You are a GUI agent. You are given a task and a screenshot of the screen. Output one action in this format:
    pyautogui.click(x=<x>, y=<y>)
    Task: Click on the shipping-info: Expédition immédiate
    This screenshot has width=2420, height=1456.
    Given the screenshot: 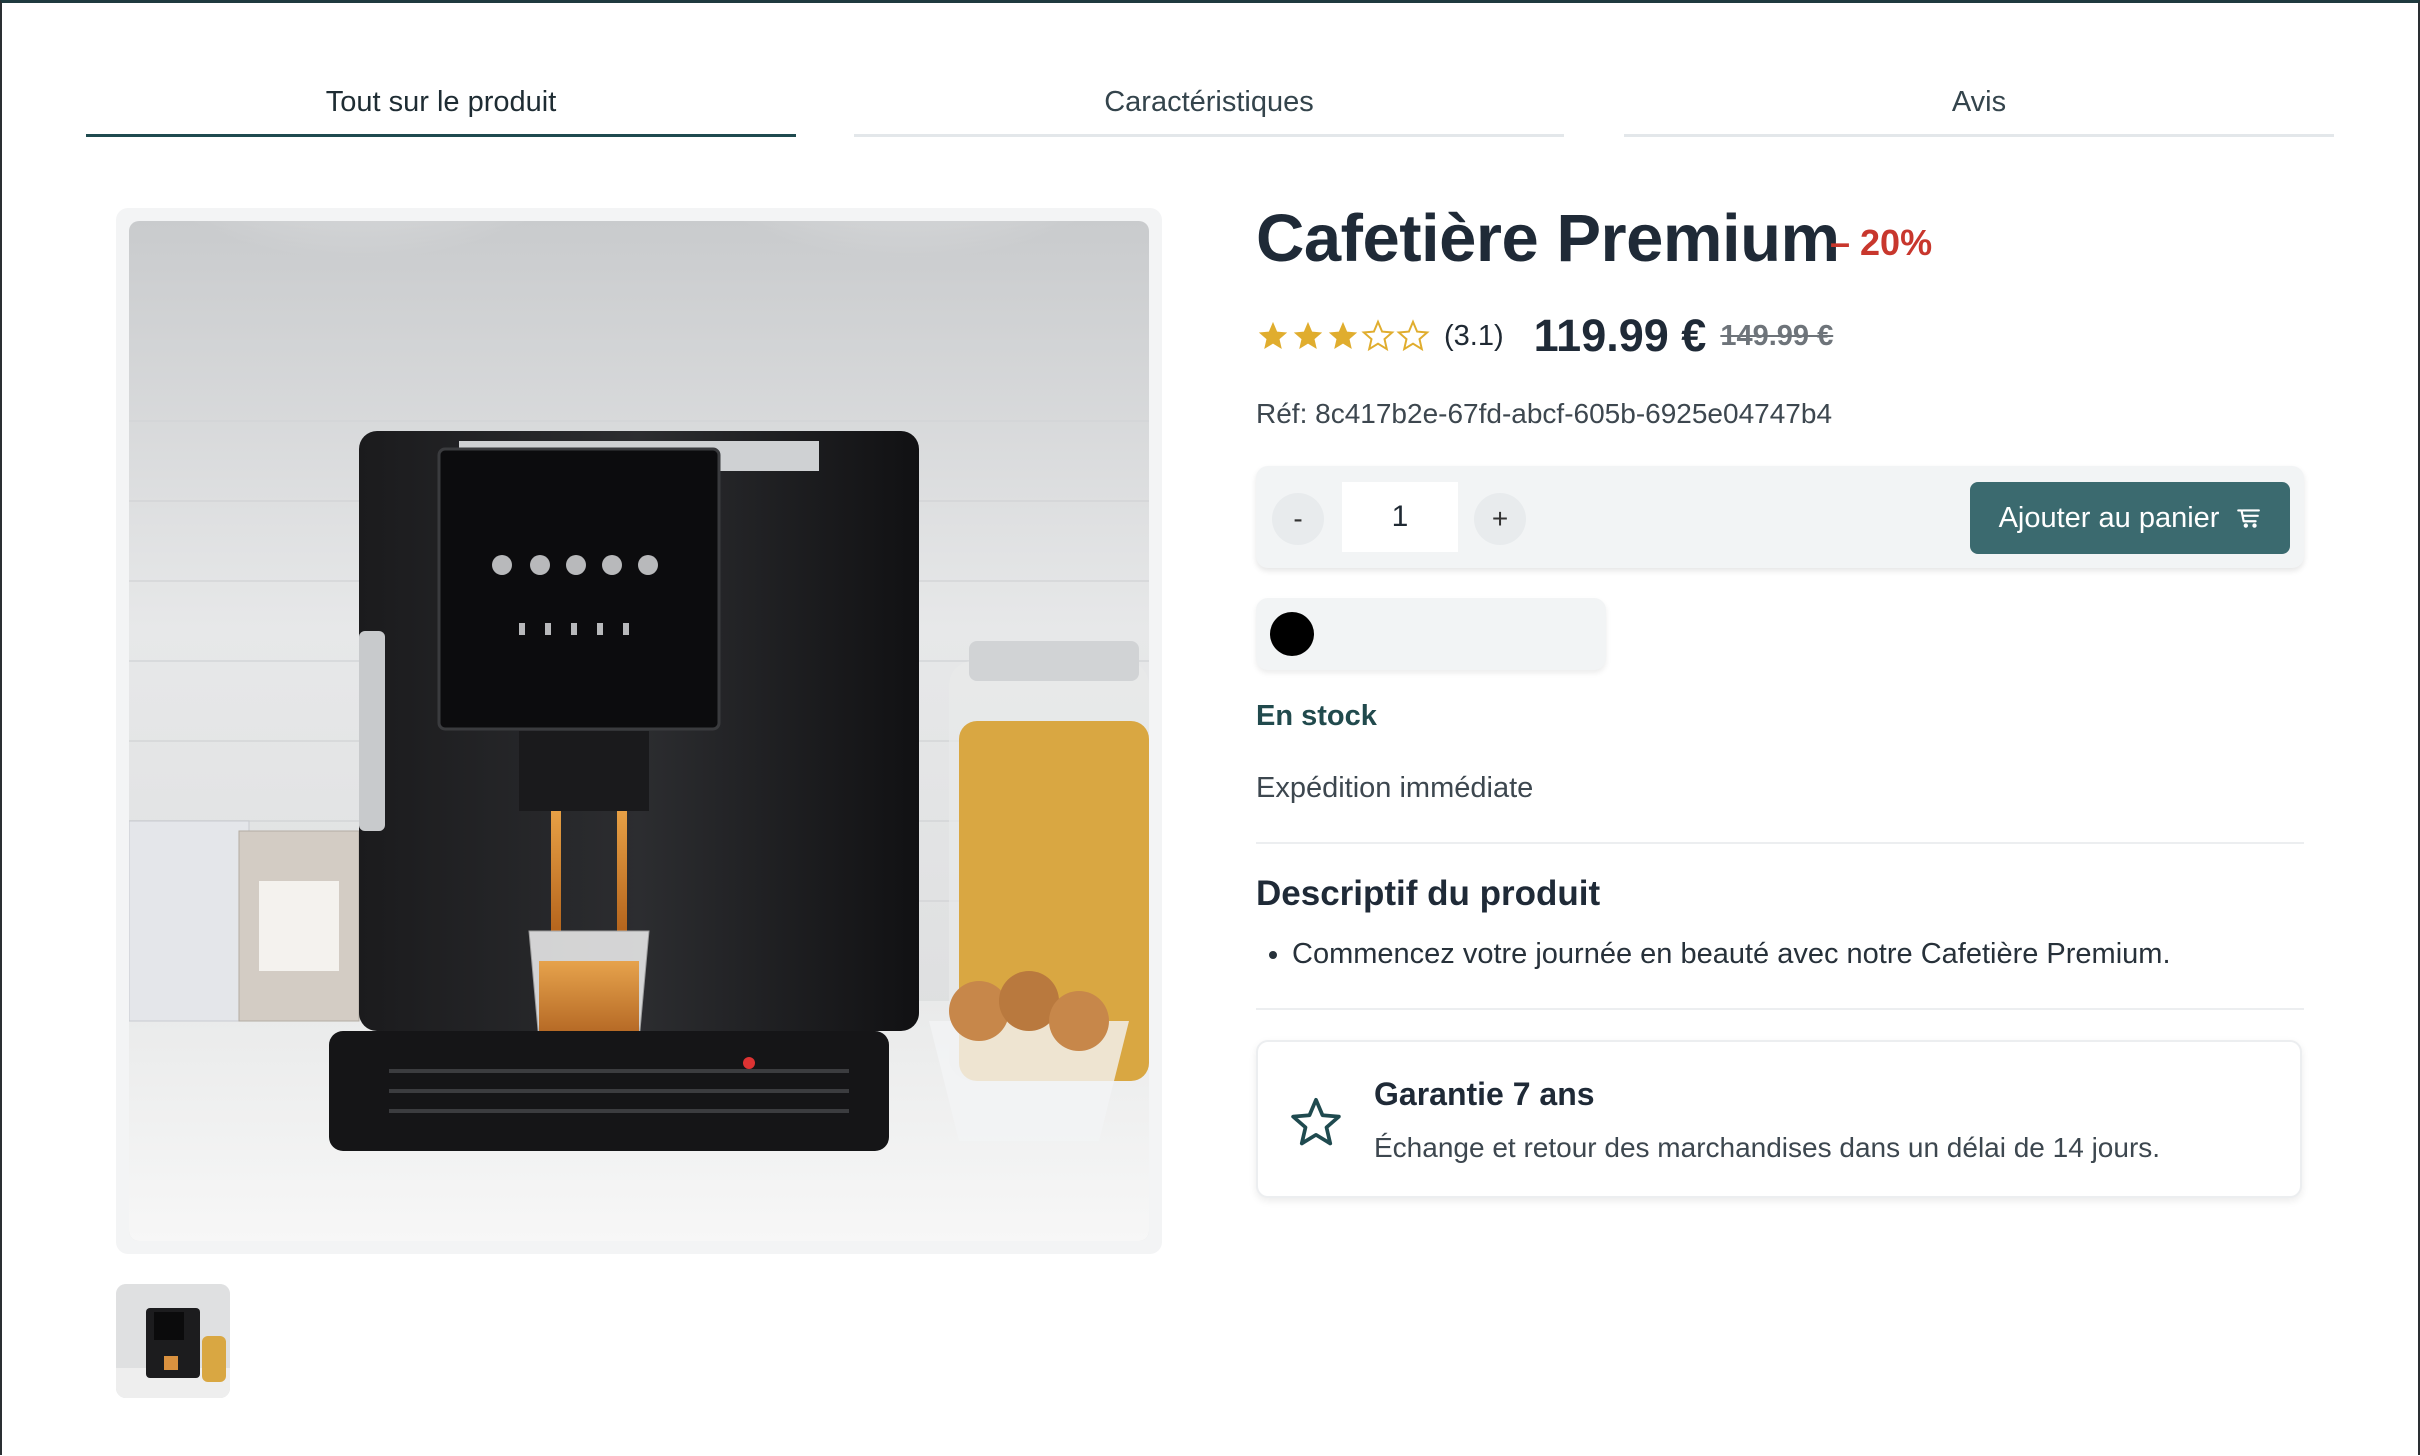 What is the action you would take?
    pyautogui.click(x=1395, y=788)
    